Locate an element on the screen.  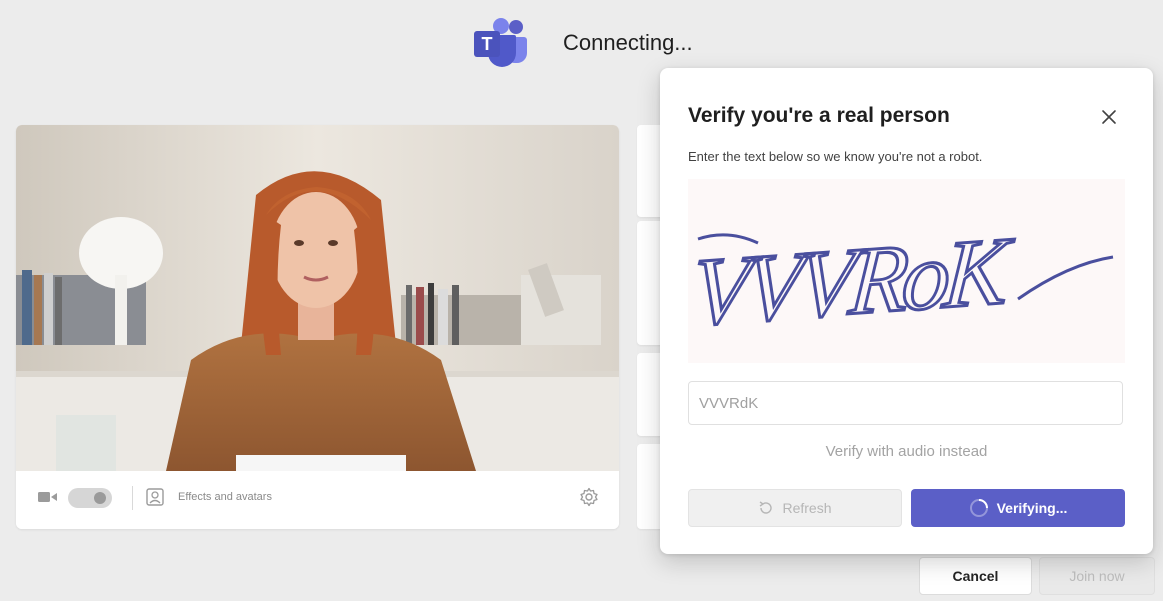
captcha-input is located at coordinates (905, 403).